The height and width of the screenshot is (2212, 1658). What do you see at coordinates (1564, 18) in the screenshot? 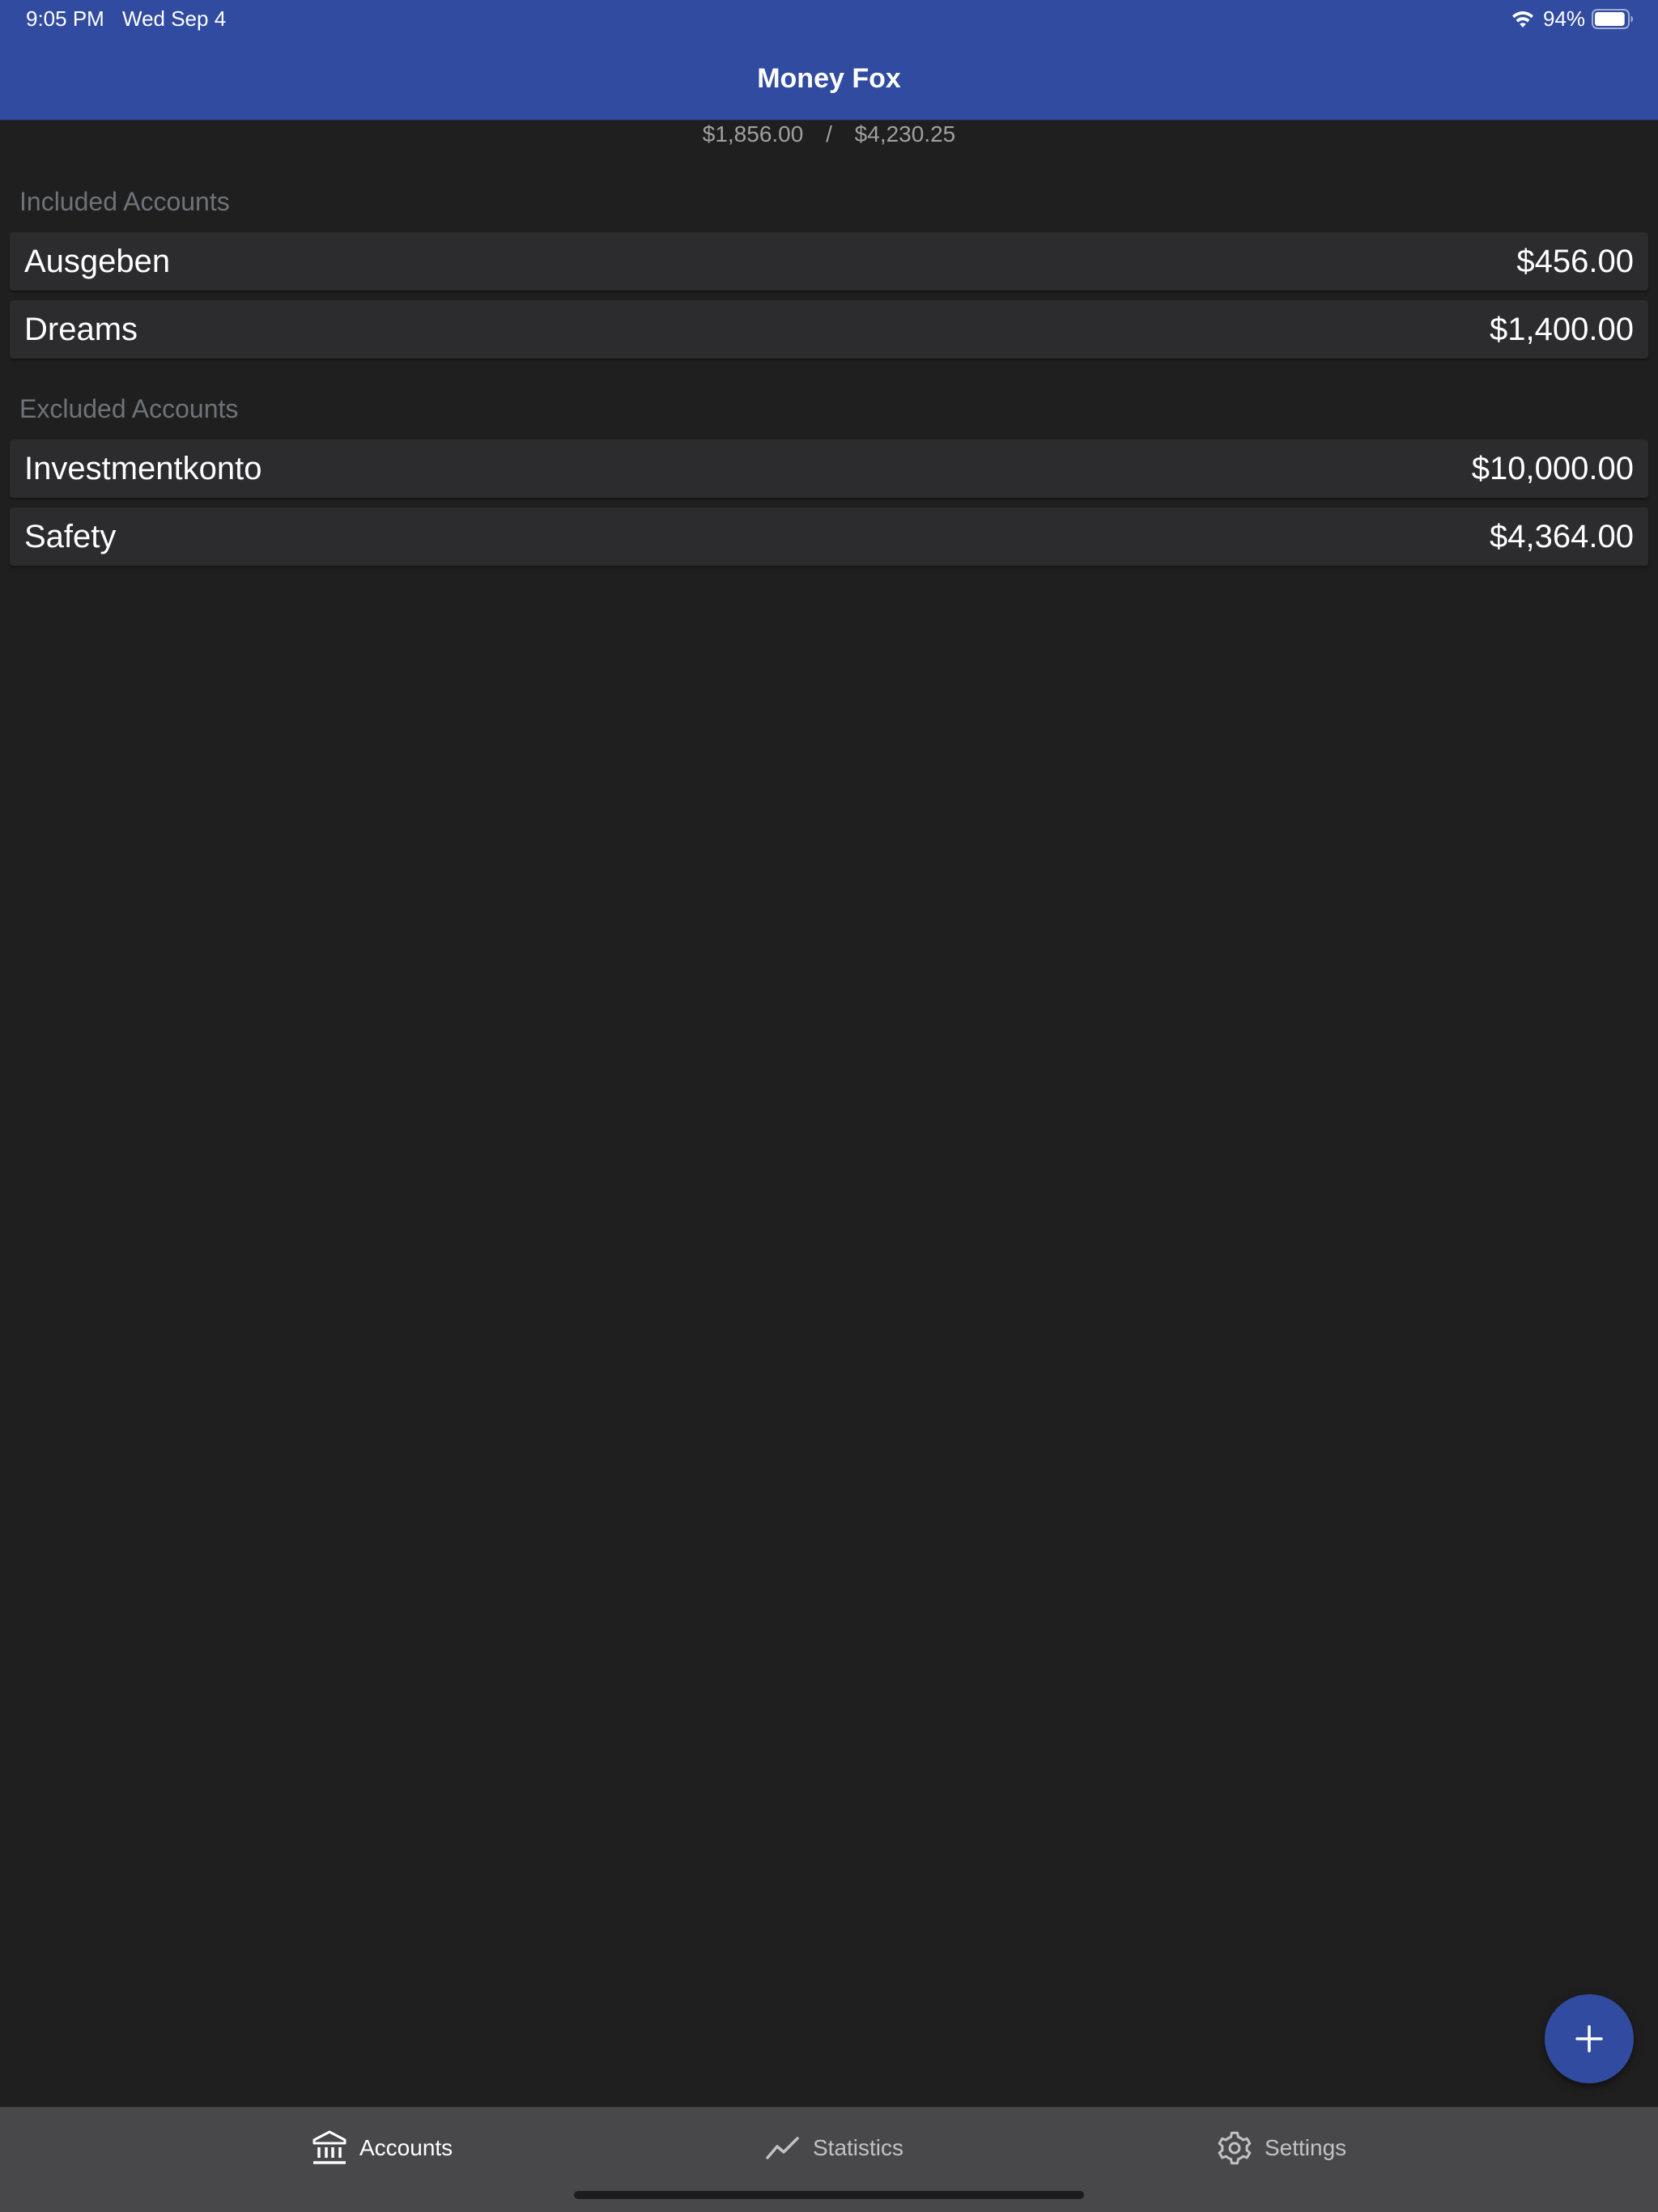
I see `battery-percent: 94%` at bounding box center [1564, 18].